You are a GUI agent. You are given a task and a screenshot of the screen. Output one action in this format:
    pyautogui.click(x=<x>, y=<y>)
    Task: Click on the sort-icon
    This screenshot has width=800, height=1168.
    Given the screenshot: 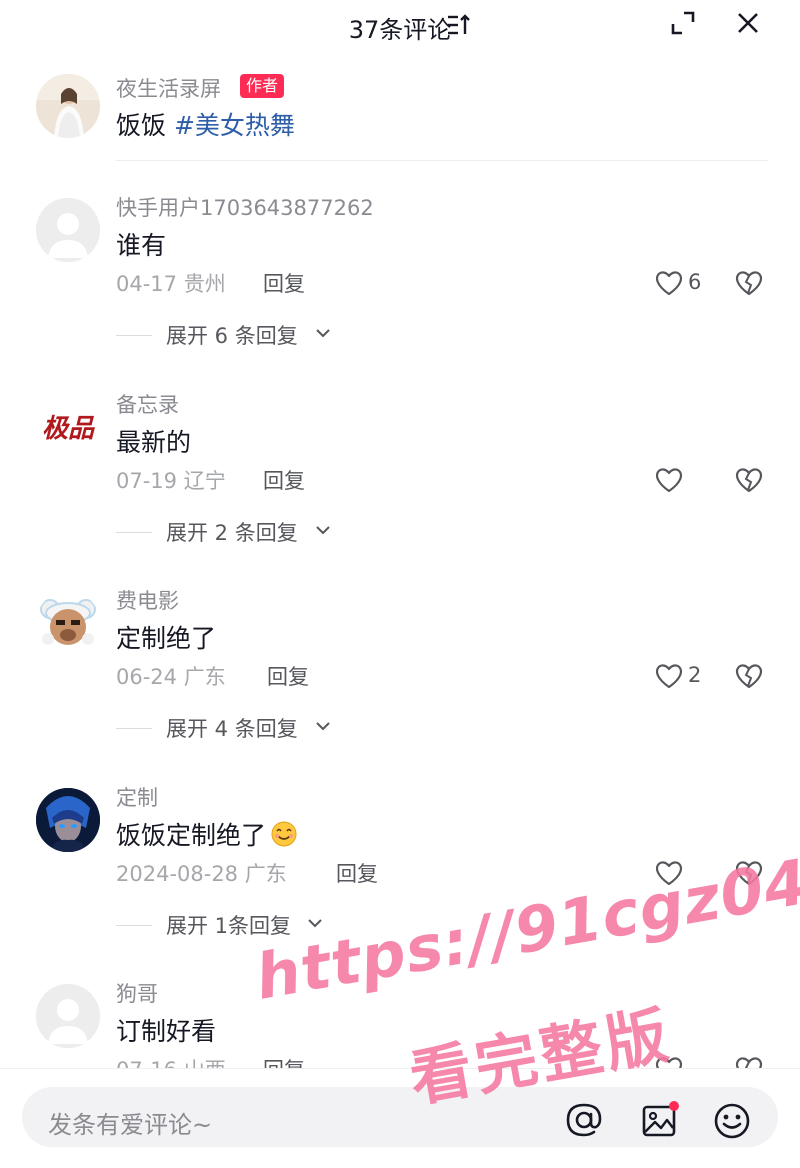 What is the action you would take?
    pyautogui.click(x=459, y=25)
    